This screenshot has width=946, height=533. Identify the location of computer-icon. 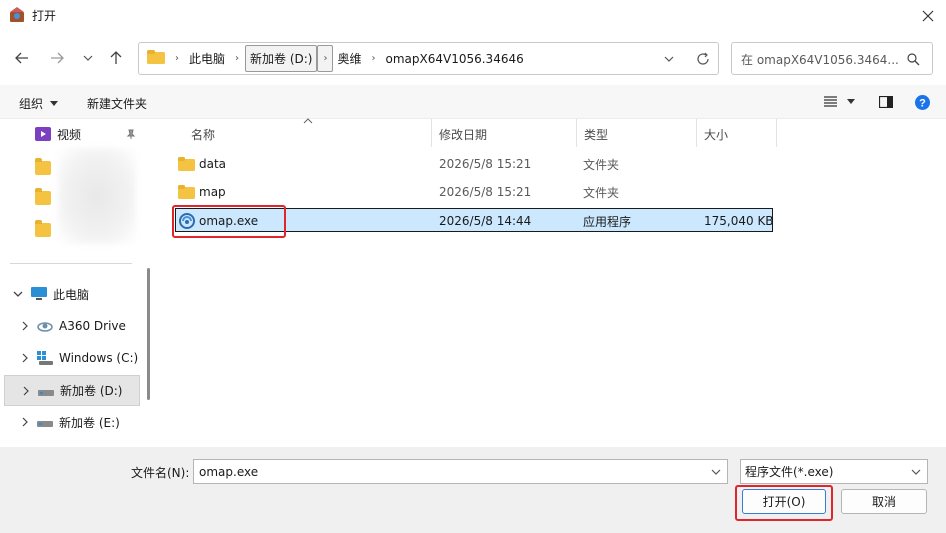
(39, 294).